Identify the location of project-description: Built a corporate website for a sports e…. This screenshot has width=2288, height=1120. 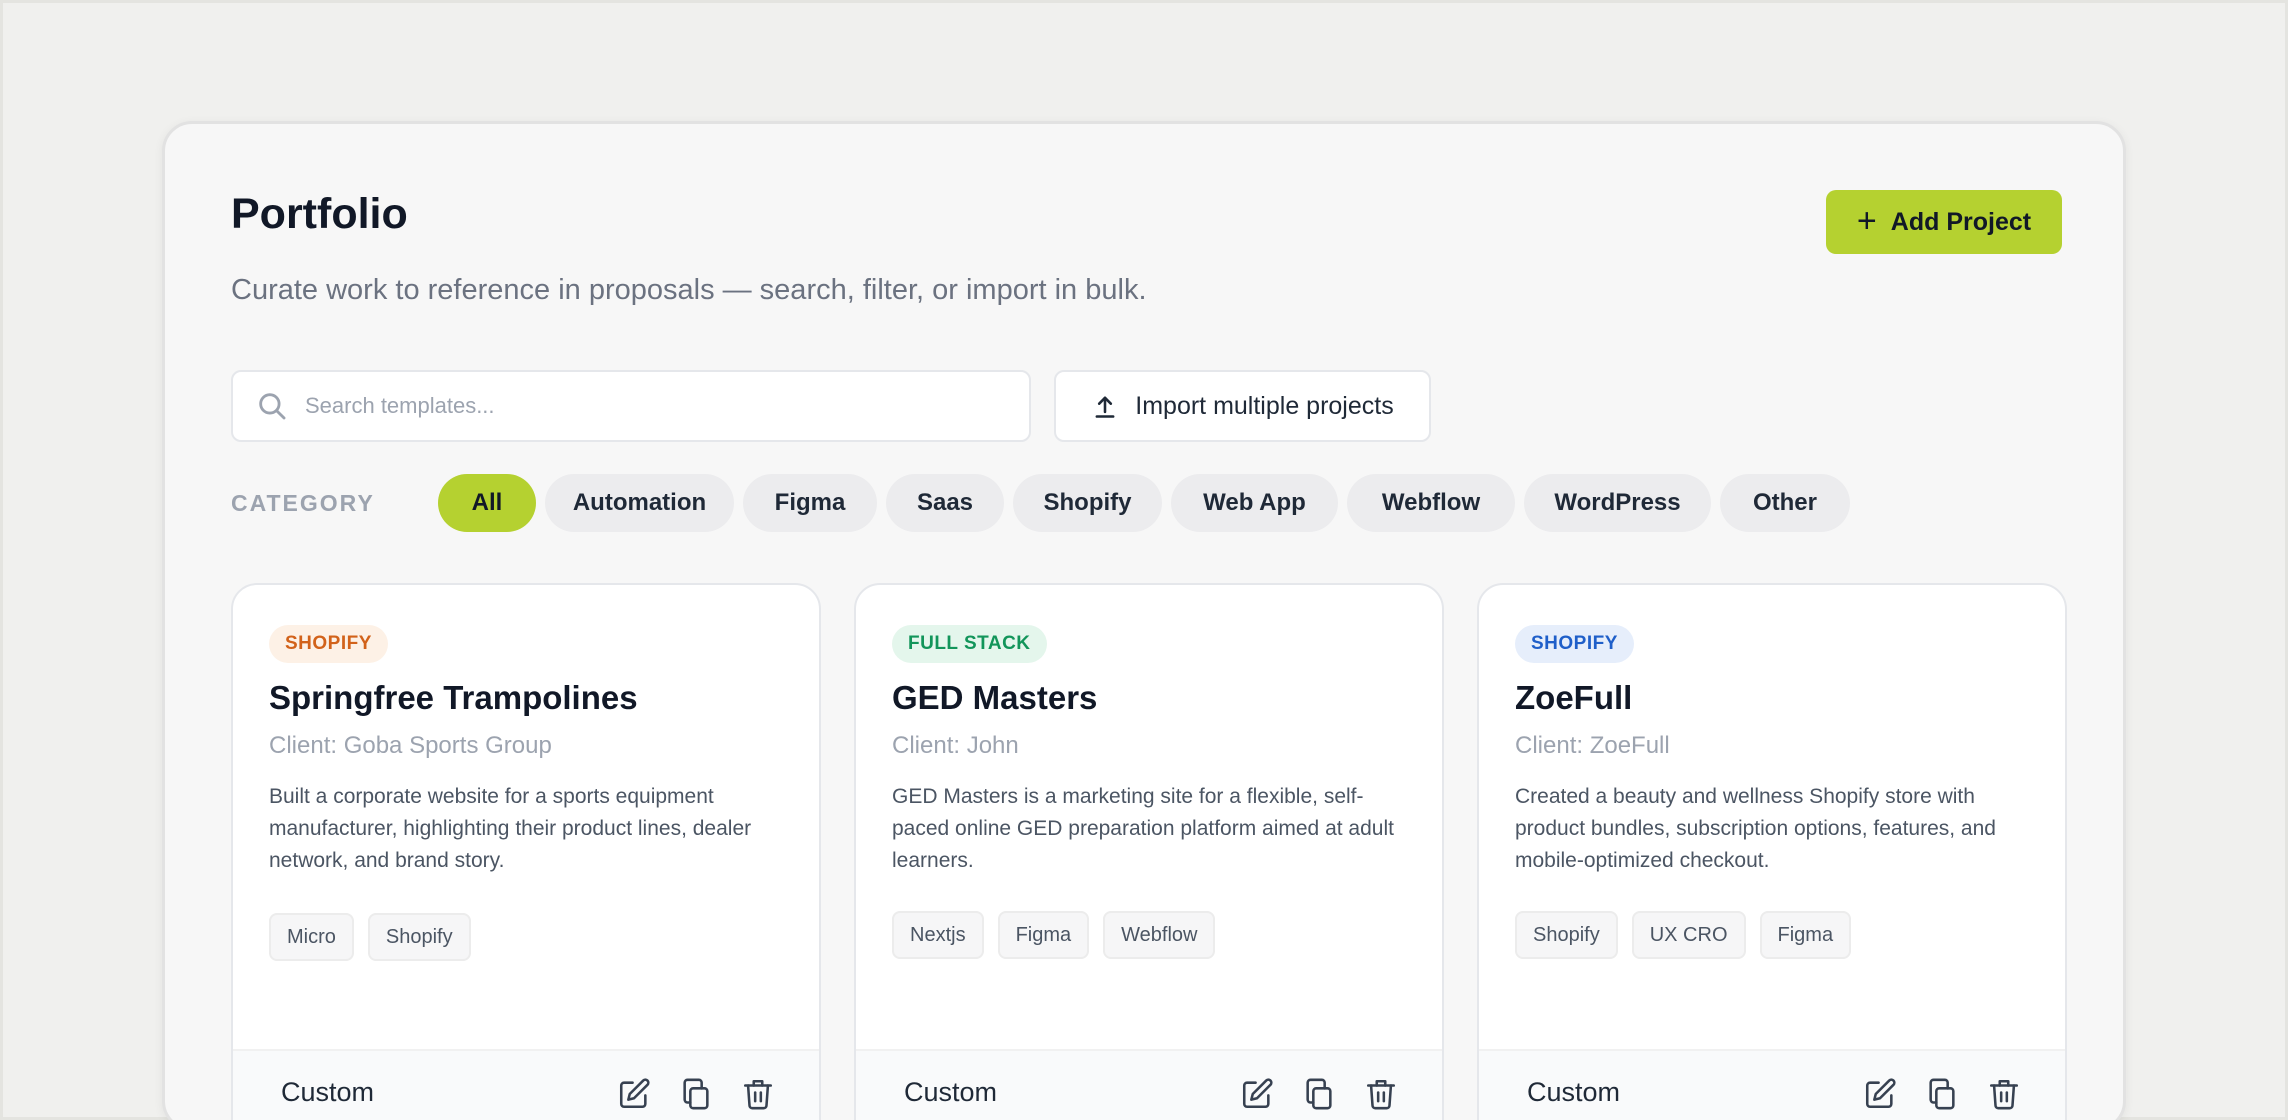
(510, 828).